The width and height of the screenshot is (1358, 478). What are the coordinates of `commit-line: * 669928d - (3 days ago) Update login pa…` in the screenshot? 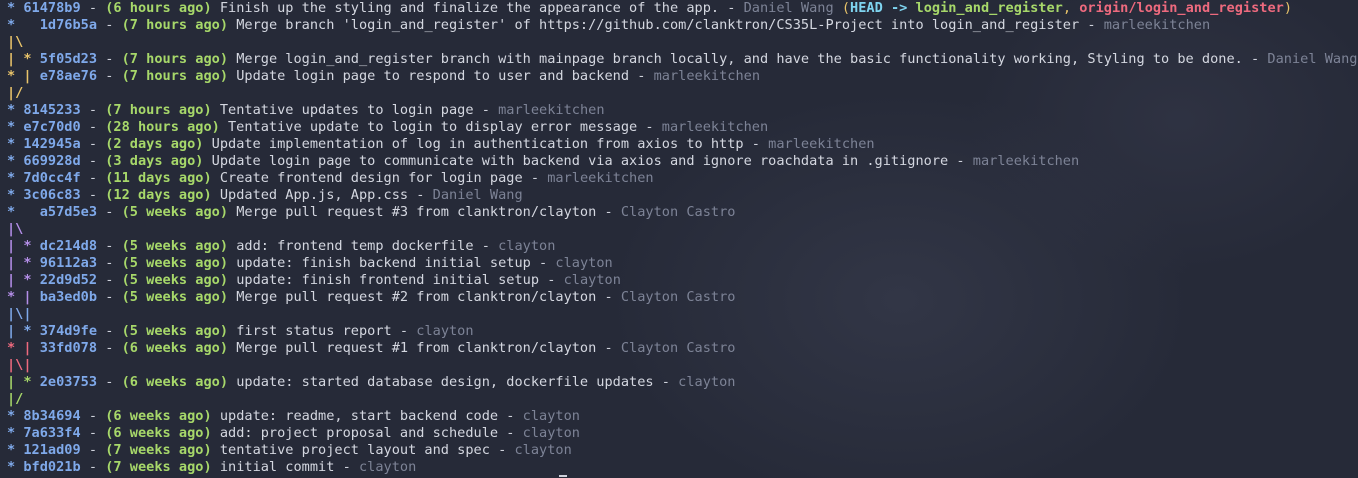 It's located at (543, 161).